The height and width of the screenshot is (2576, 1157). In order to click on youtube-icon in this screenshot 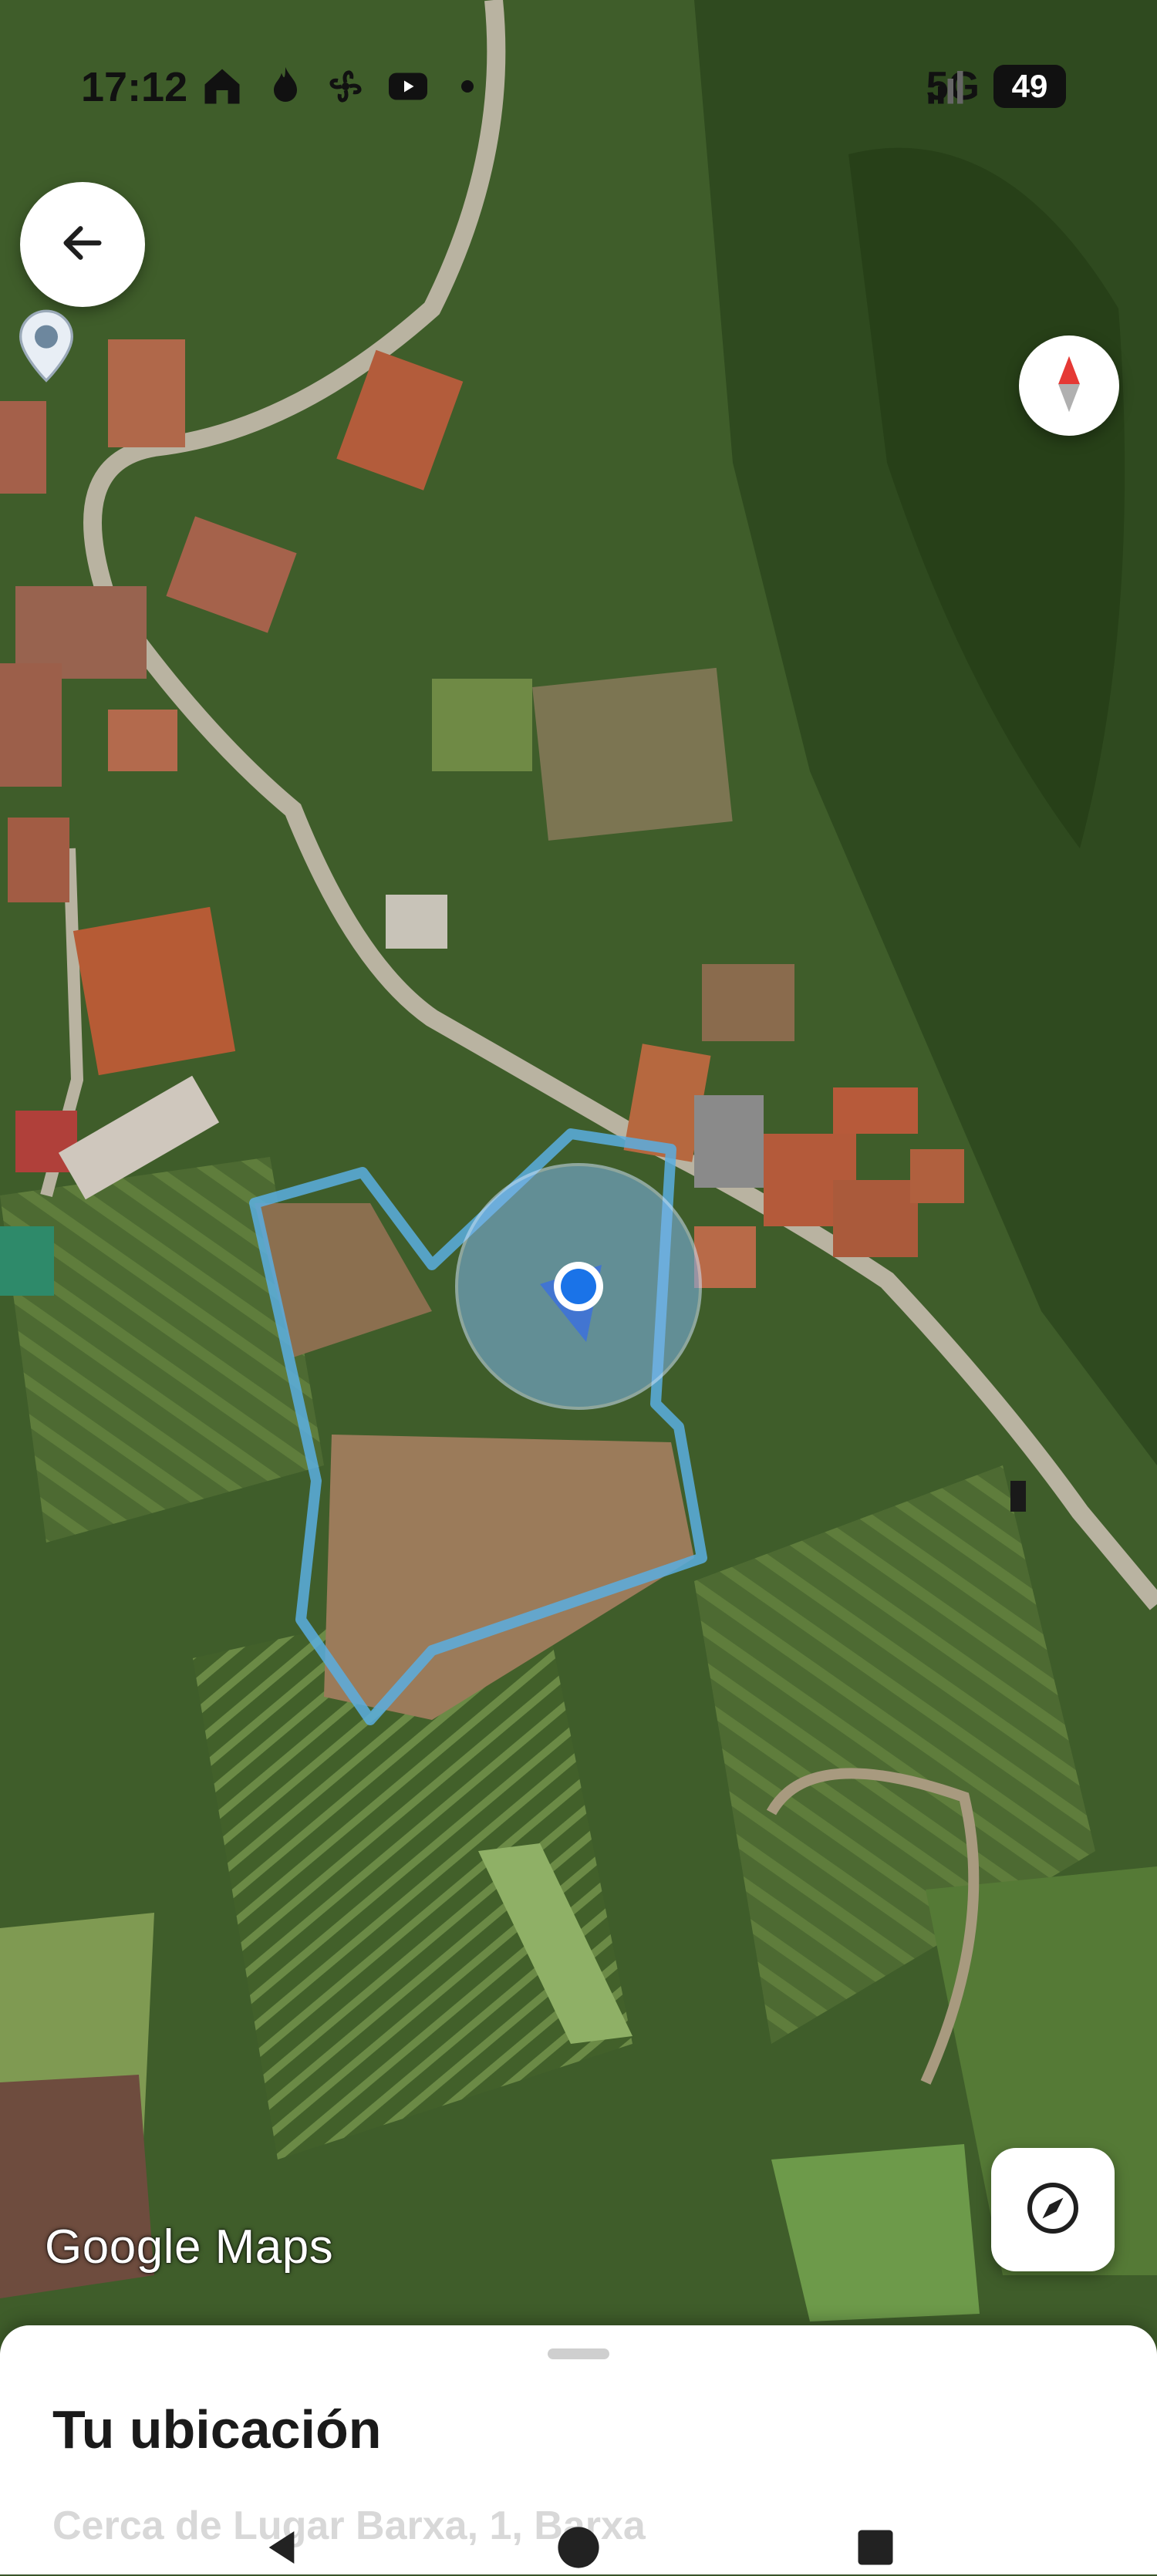, I will do `click(407, 86)`.